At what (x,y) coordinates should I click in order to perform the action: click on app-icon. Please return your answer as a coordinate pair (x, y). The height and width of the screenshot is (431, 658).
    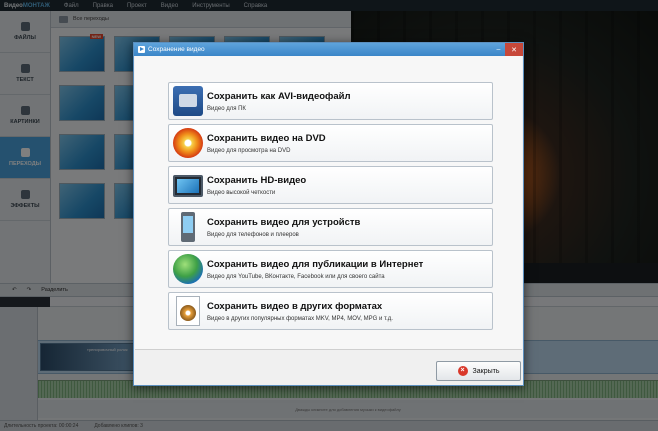
    Looking at the image, I should click on (141, 49).